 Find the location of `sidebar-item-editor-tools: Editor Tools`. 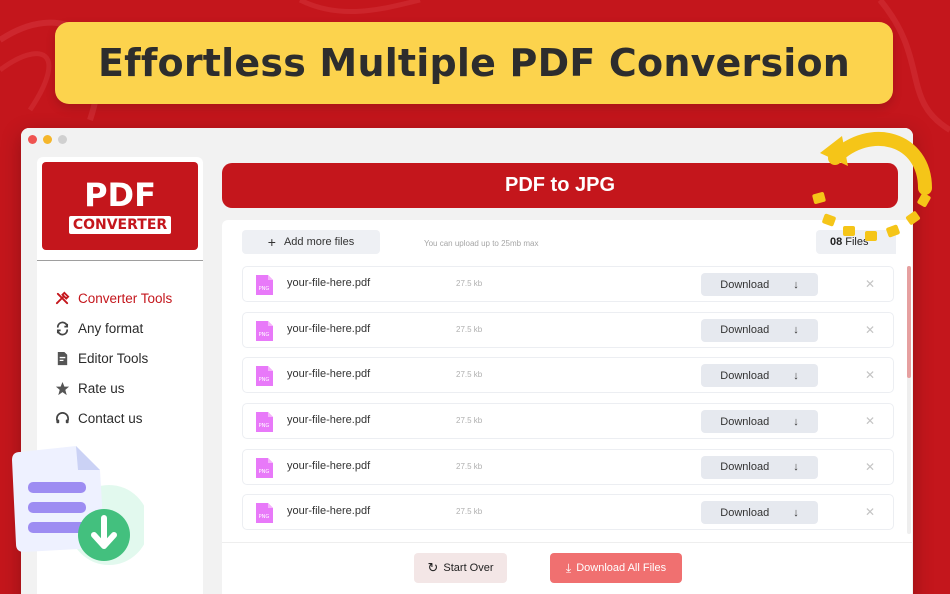

sidebar-item-editor-tools: Editor Tools is located at coordinates (129, 358).